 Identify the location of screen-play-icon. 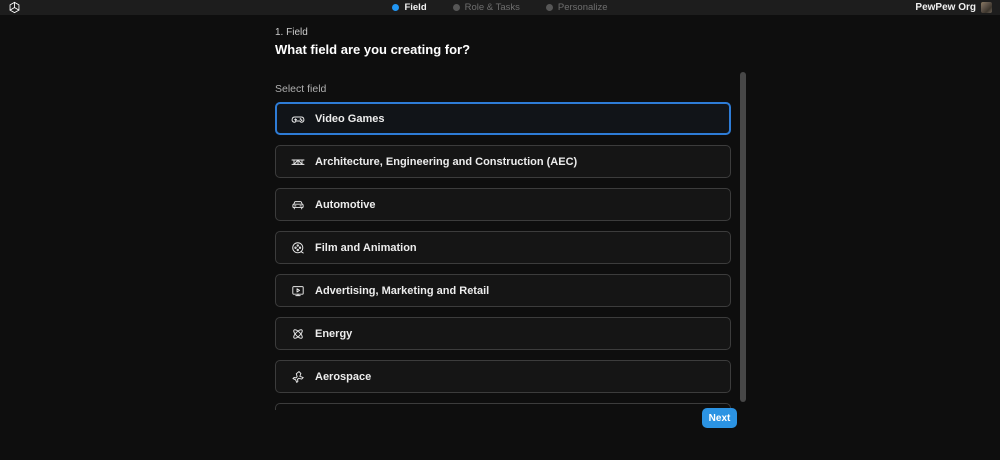
(298, 291).